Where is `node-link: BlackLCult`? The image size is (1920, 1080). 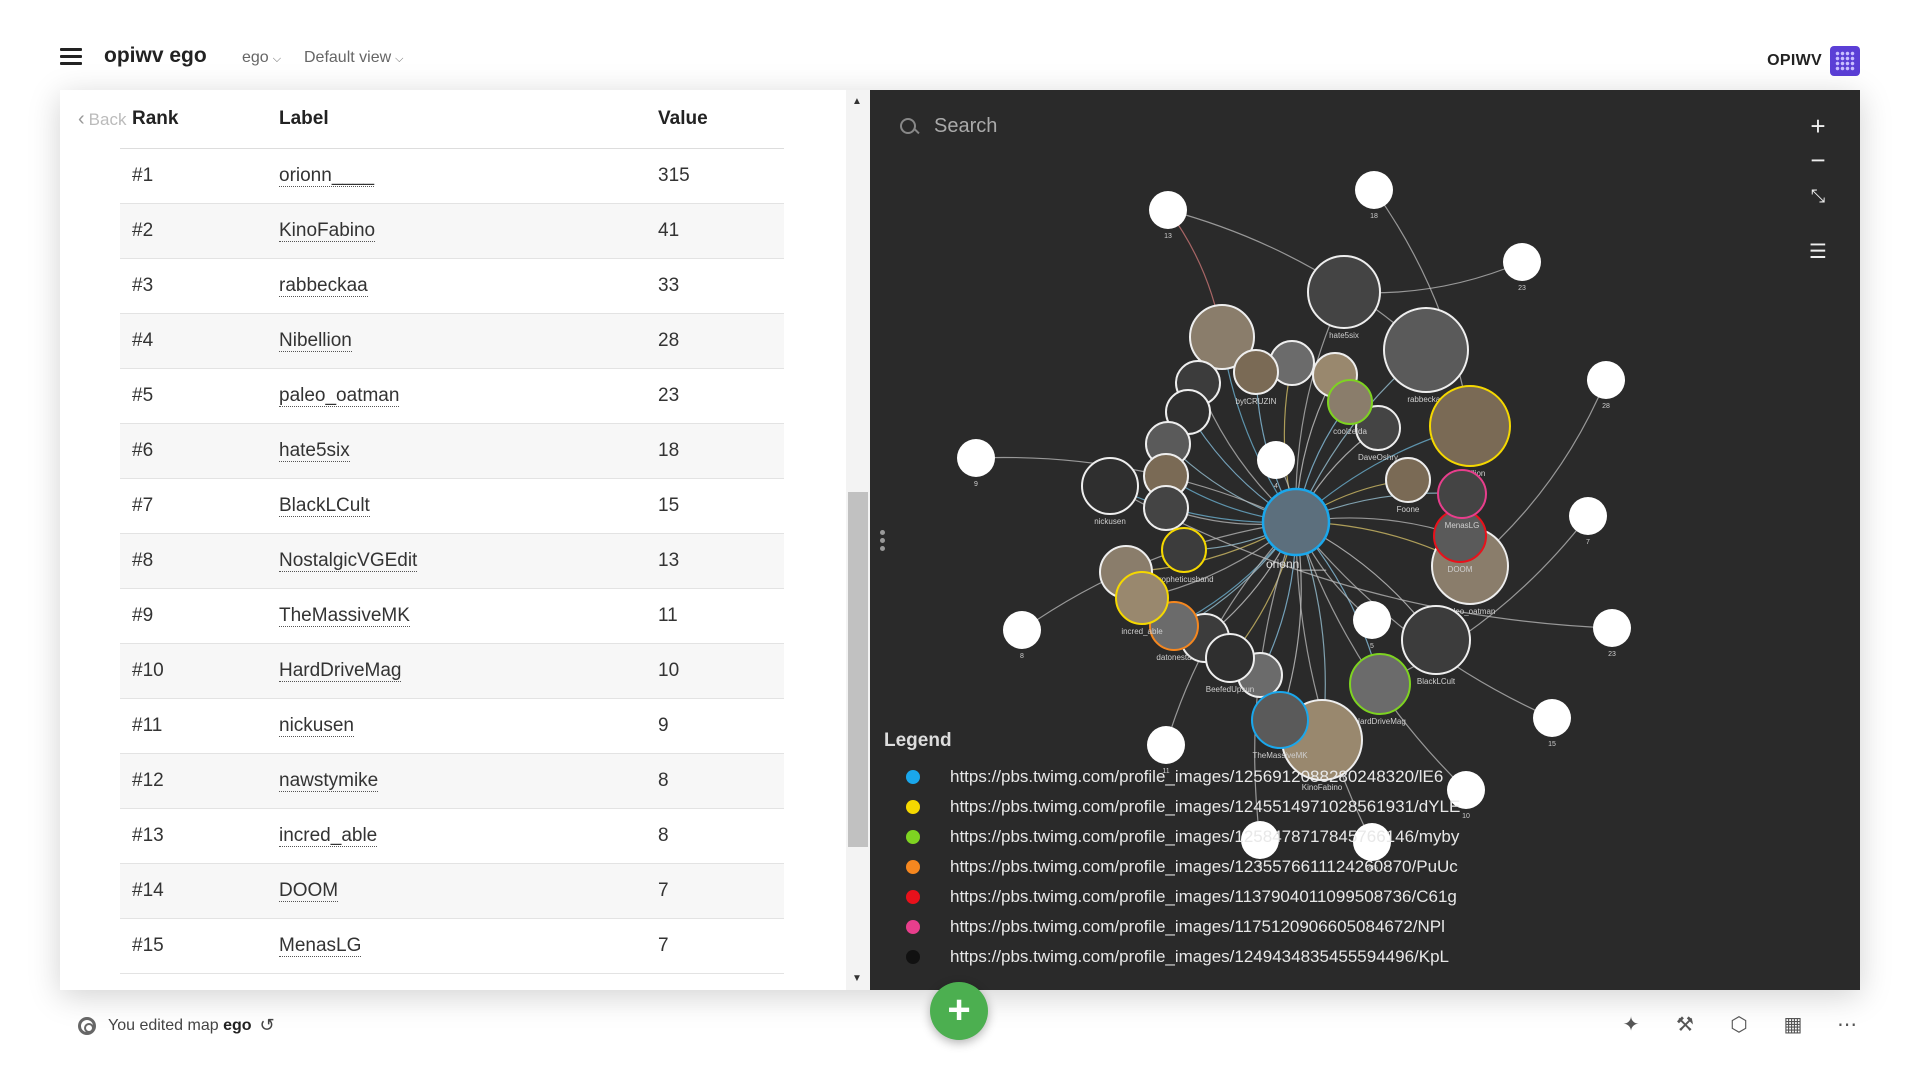 node-link: BlackLCult is located at coordinates (324, 506).